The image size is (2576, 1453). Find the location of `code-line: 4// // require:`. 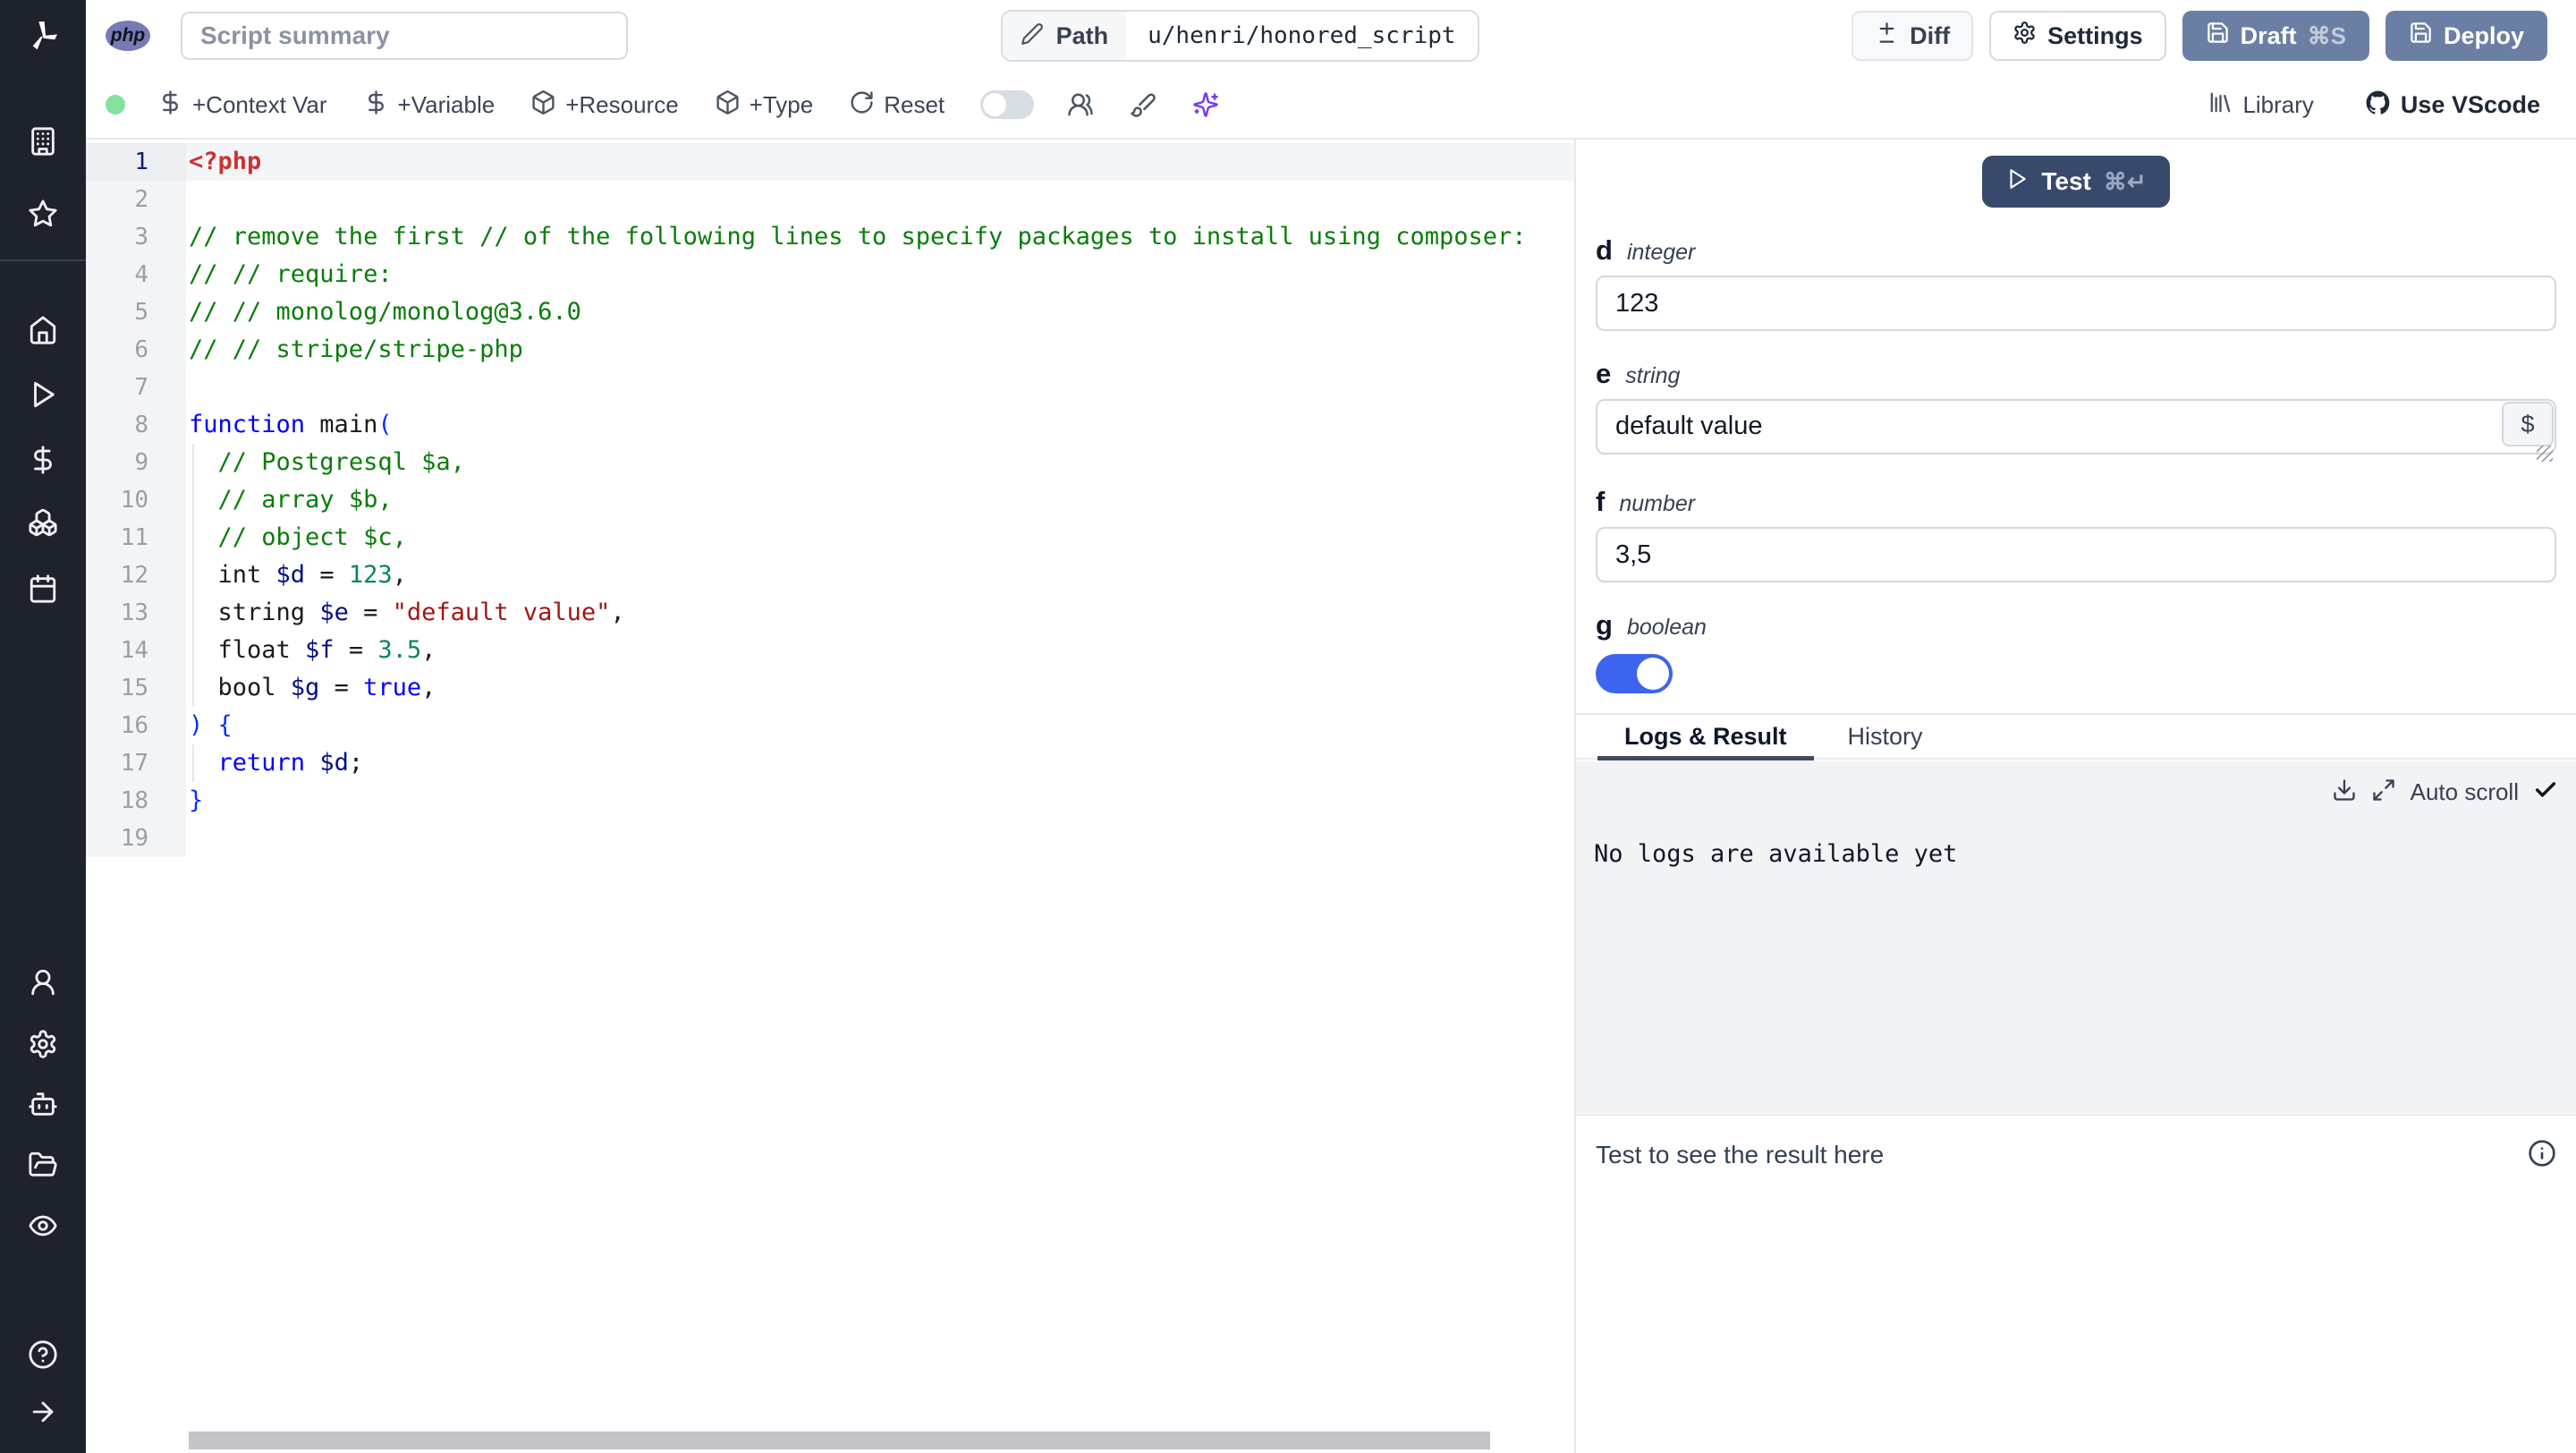

code-line: 4// // require: is located at coordinates (830, 274).